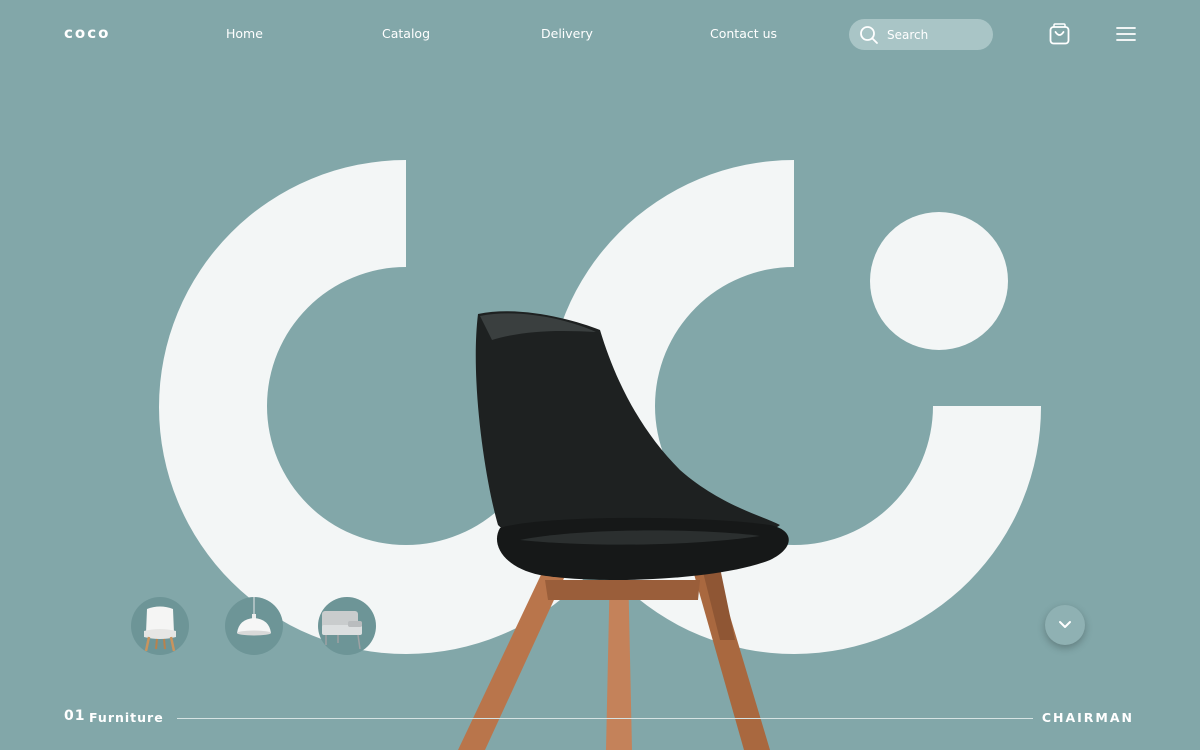 This screenshot has width=1200, height=750. Describe the element at coordinates (1059, 34) in the screenshot. I see `shopping-bag-icon` at that location.